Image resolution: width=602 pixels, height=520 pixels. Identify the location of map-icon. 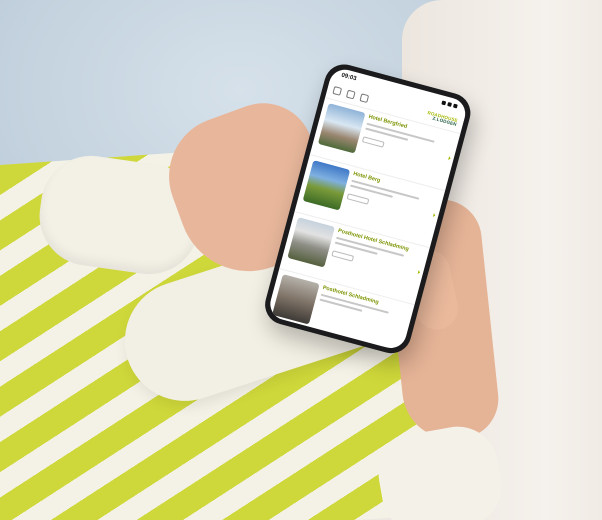
(350, 94).